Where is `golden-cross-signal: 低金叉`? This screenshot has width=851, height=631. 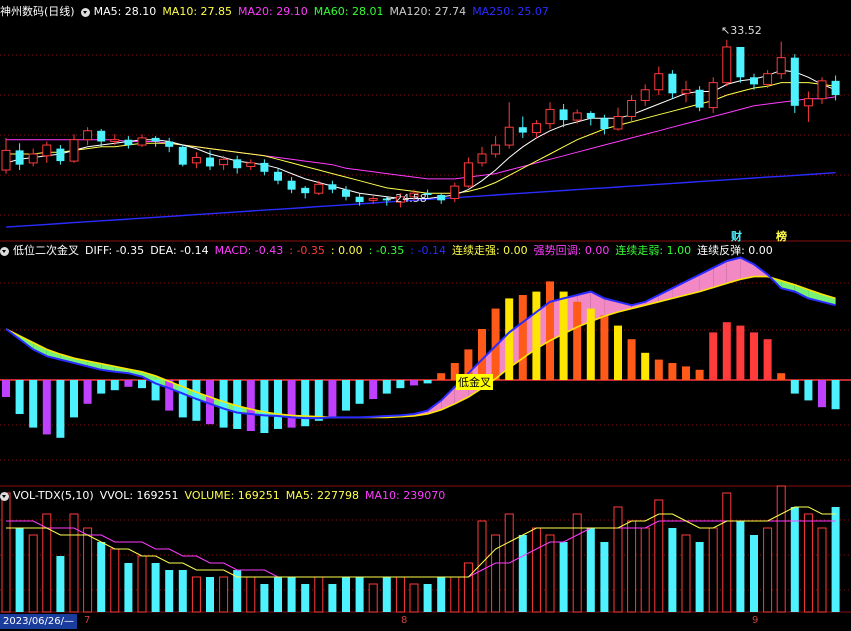
golden-cross-signal: 低金叉 is located at coordinates (474, 382).